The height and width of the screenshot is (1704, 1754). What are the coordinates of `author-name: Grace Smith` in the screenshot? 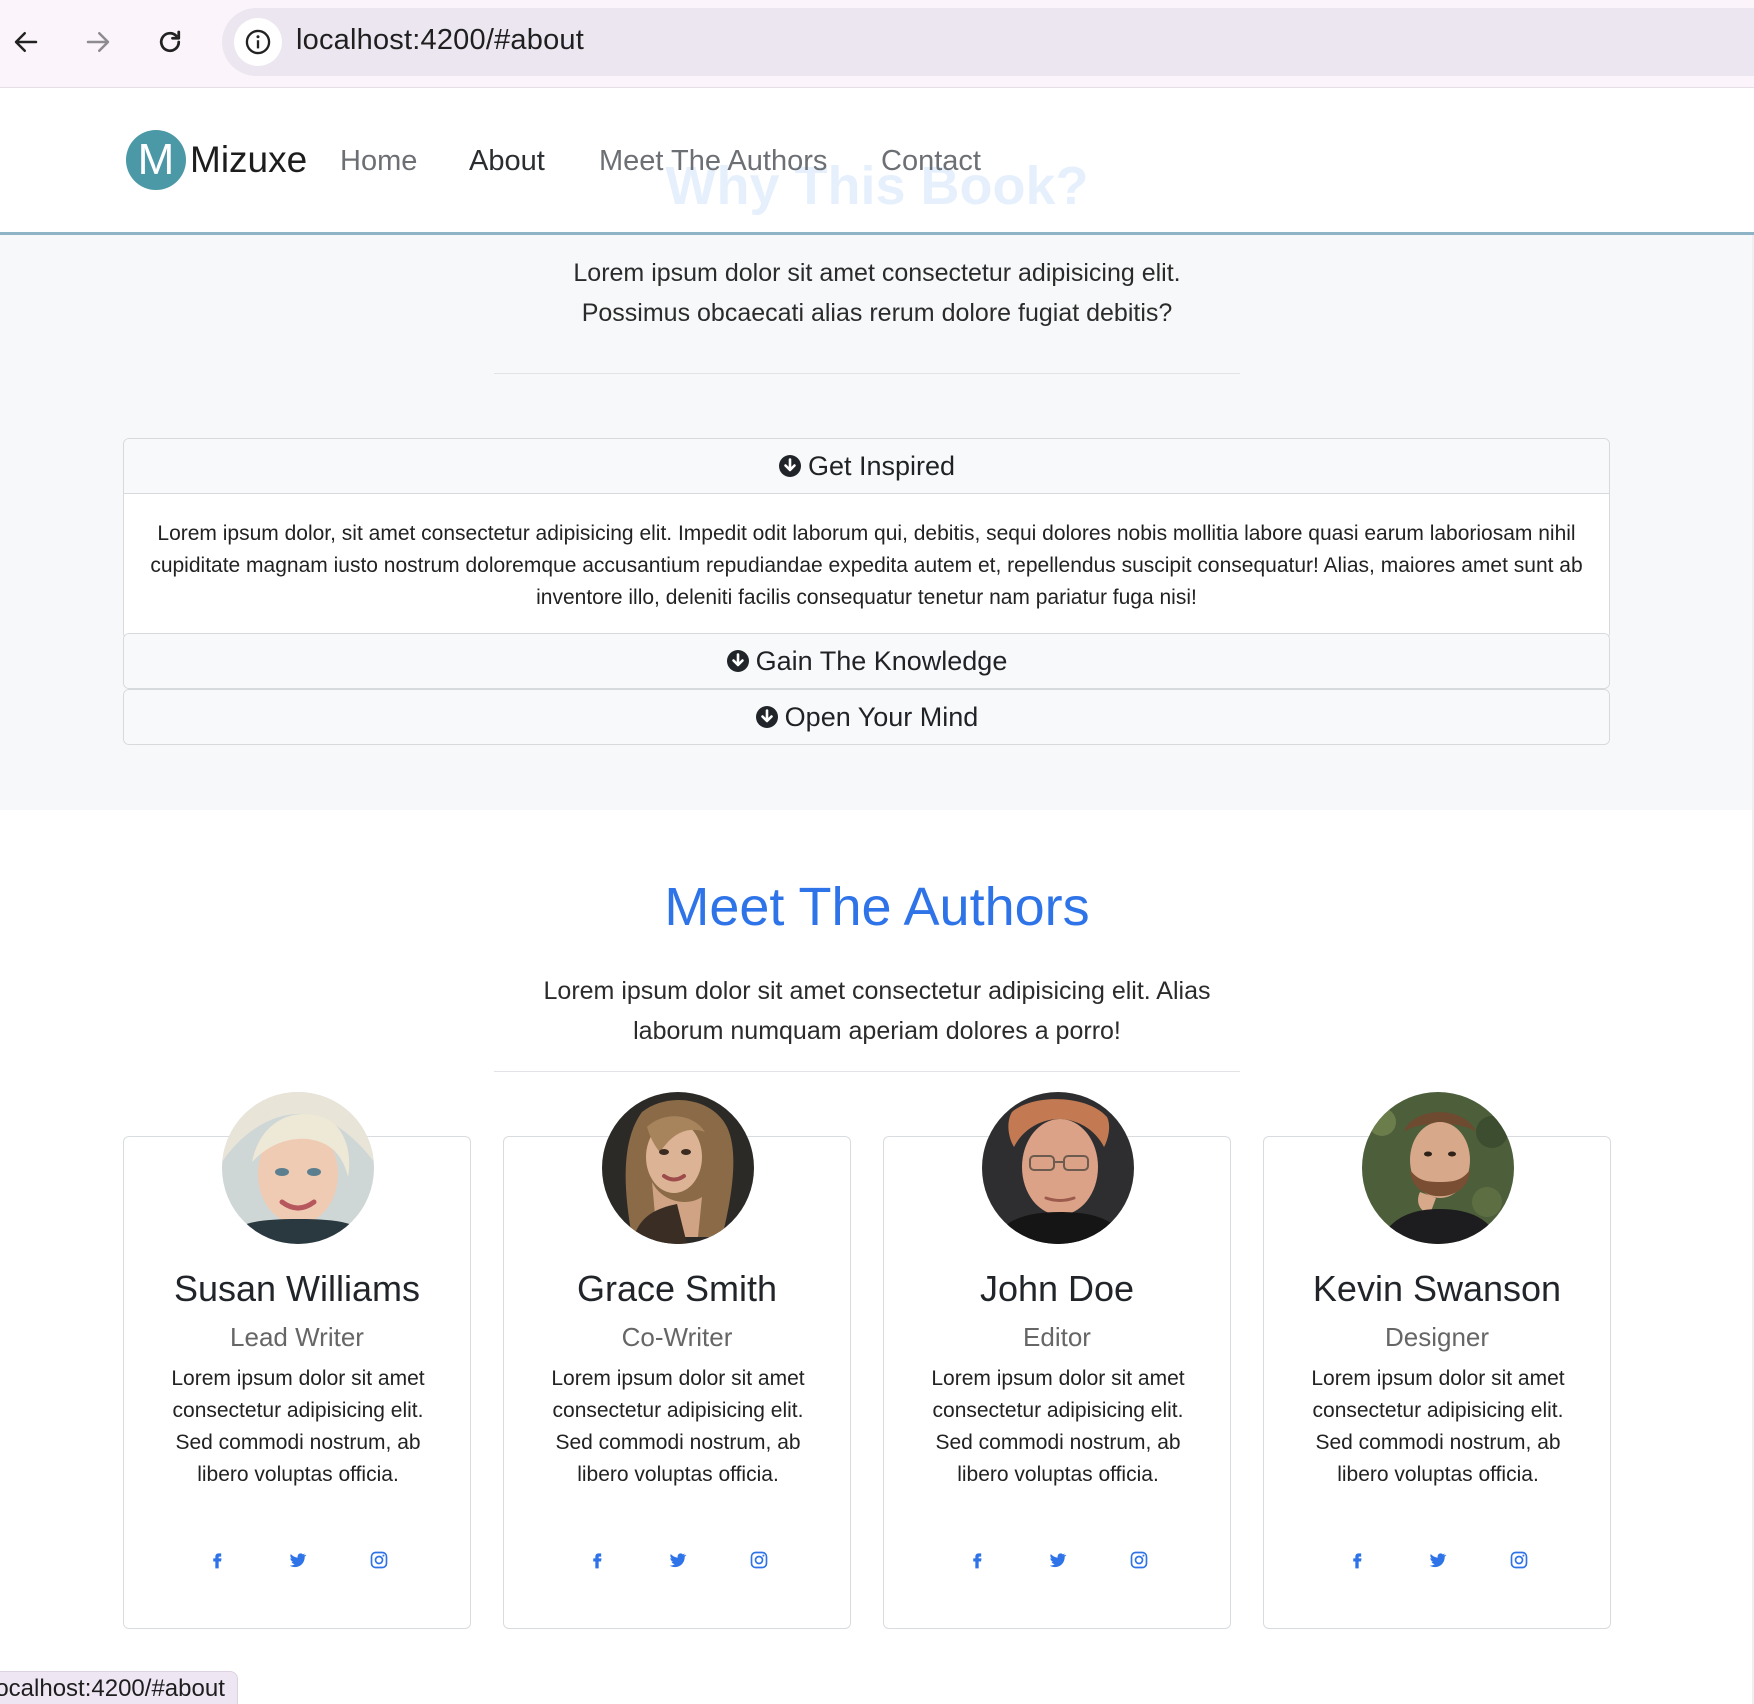 It's located at (677, 1288).